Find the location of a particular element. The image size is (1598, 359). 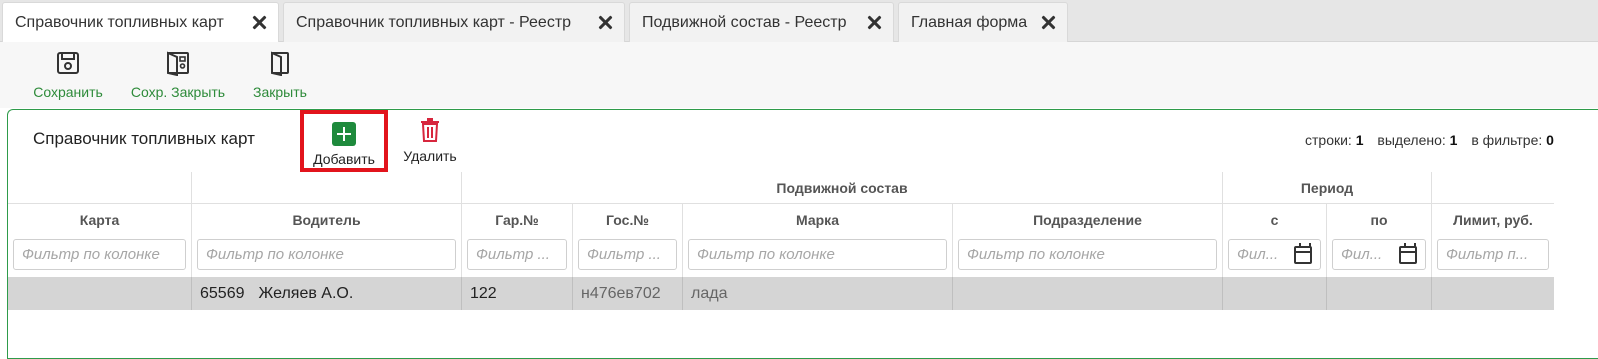

filter-to-input is located at coordinates (1379, 254).